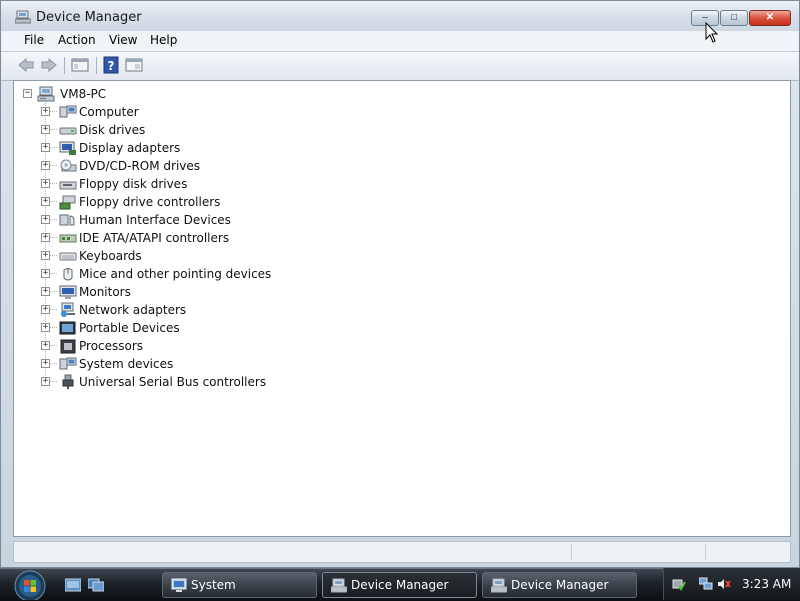 The width and height of the screenshot is (800, 601). What do you see at coordinates (171, 130) in the screenshot?
I see `tree-item: + Disk drives` at bounding box center [171, 130].